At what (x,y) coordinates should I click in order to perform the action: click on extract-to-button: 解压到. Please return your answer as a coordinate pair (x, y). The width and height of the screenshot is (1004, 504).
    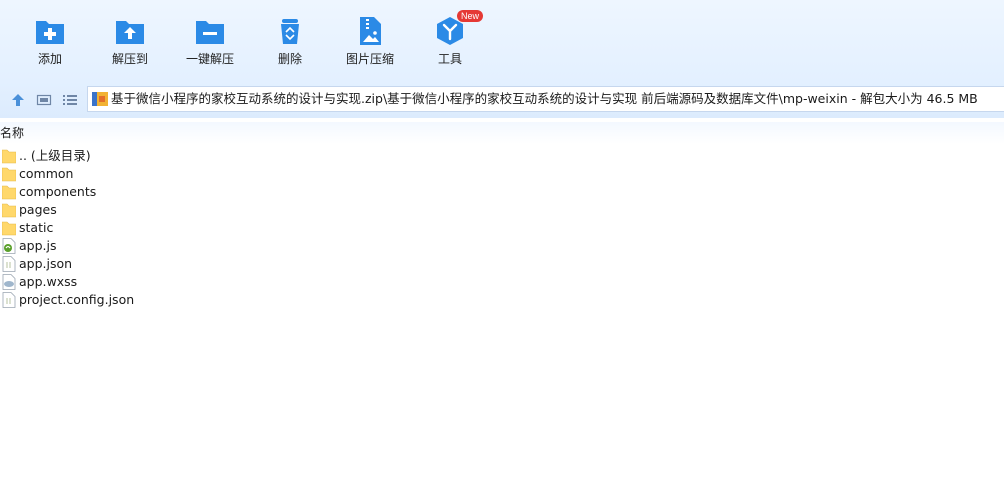
    Looking at the image, I should click on (130, 41).